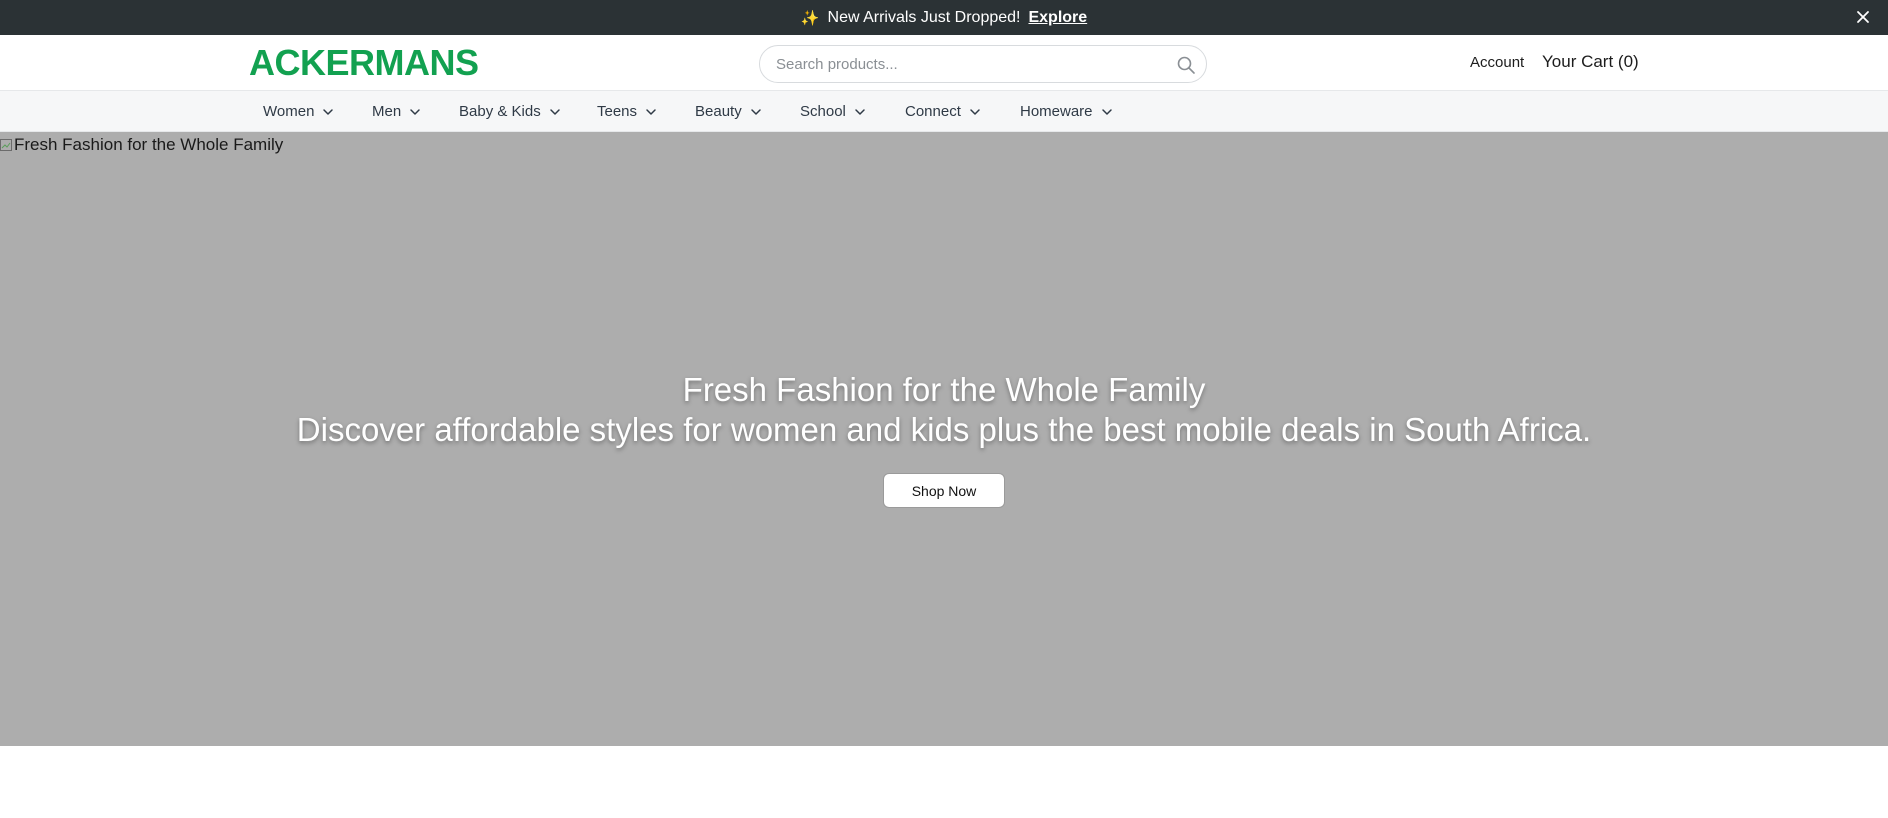 The image size is (1888, 818). Describe the element at coordinates (364, 63) in the screenshot. I see `ackermans-logo: ACKERMANS` at that location.